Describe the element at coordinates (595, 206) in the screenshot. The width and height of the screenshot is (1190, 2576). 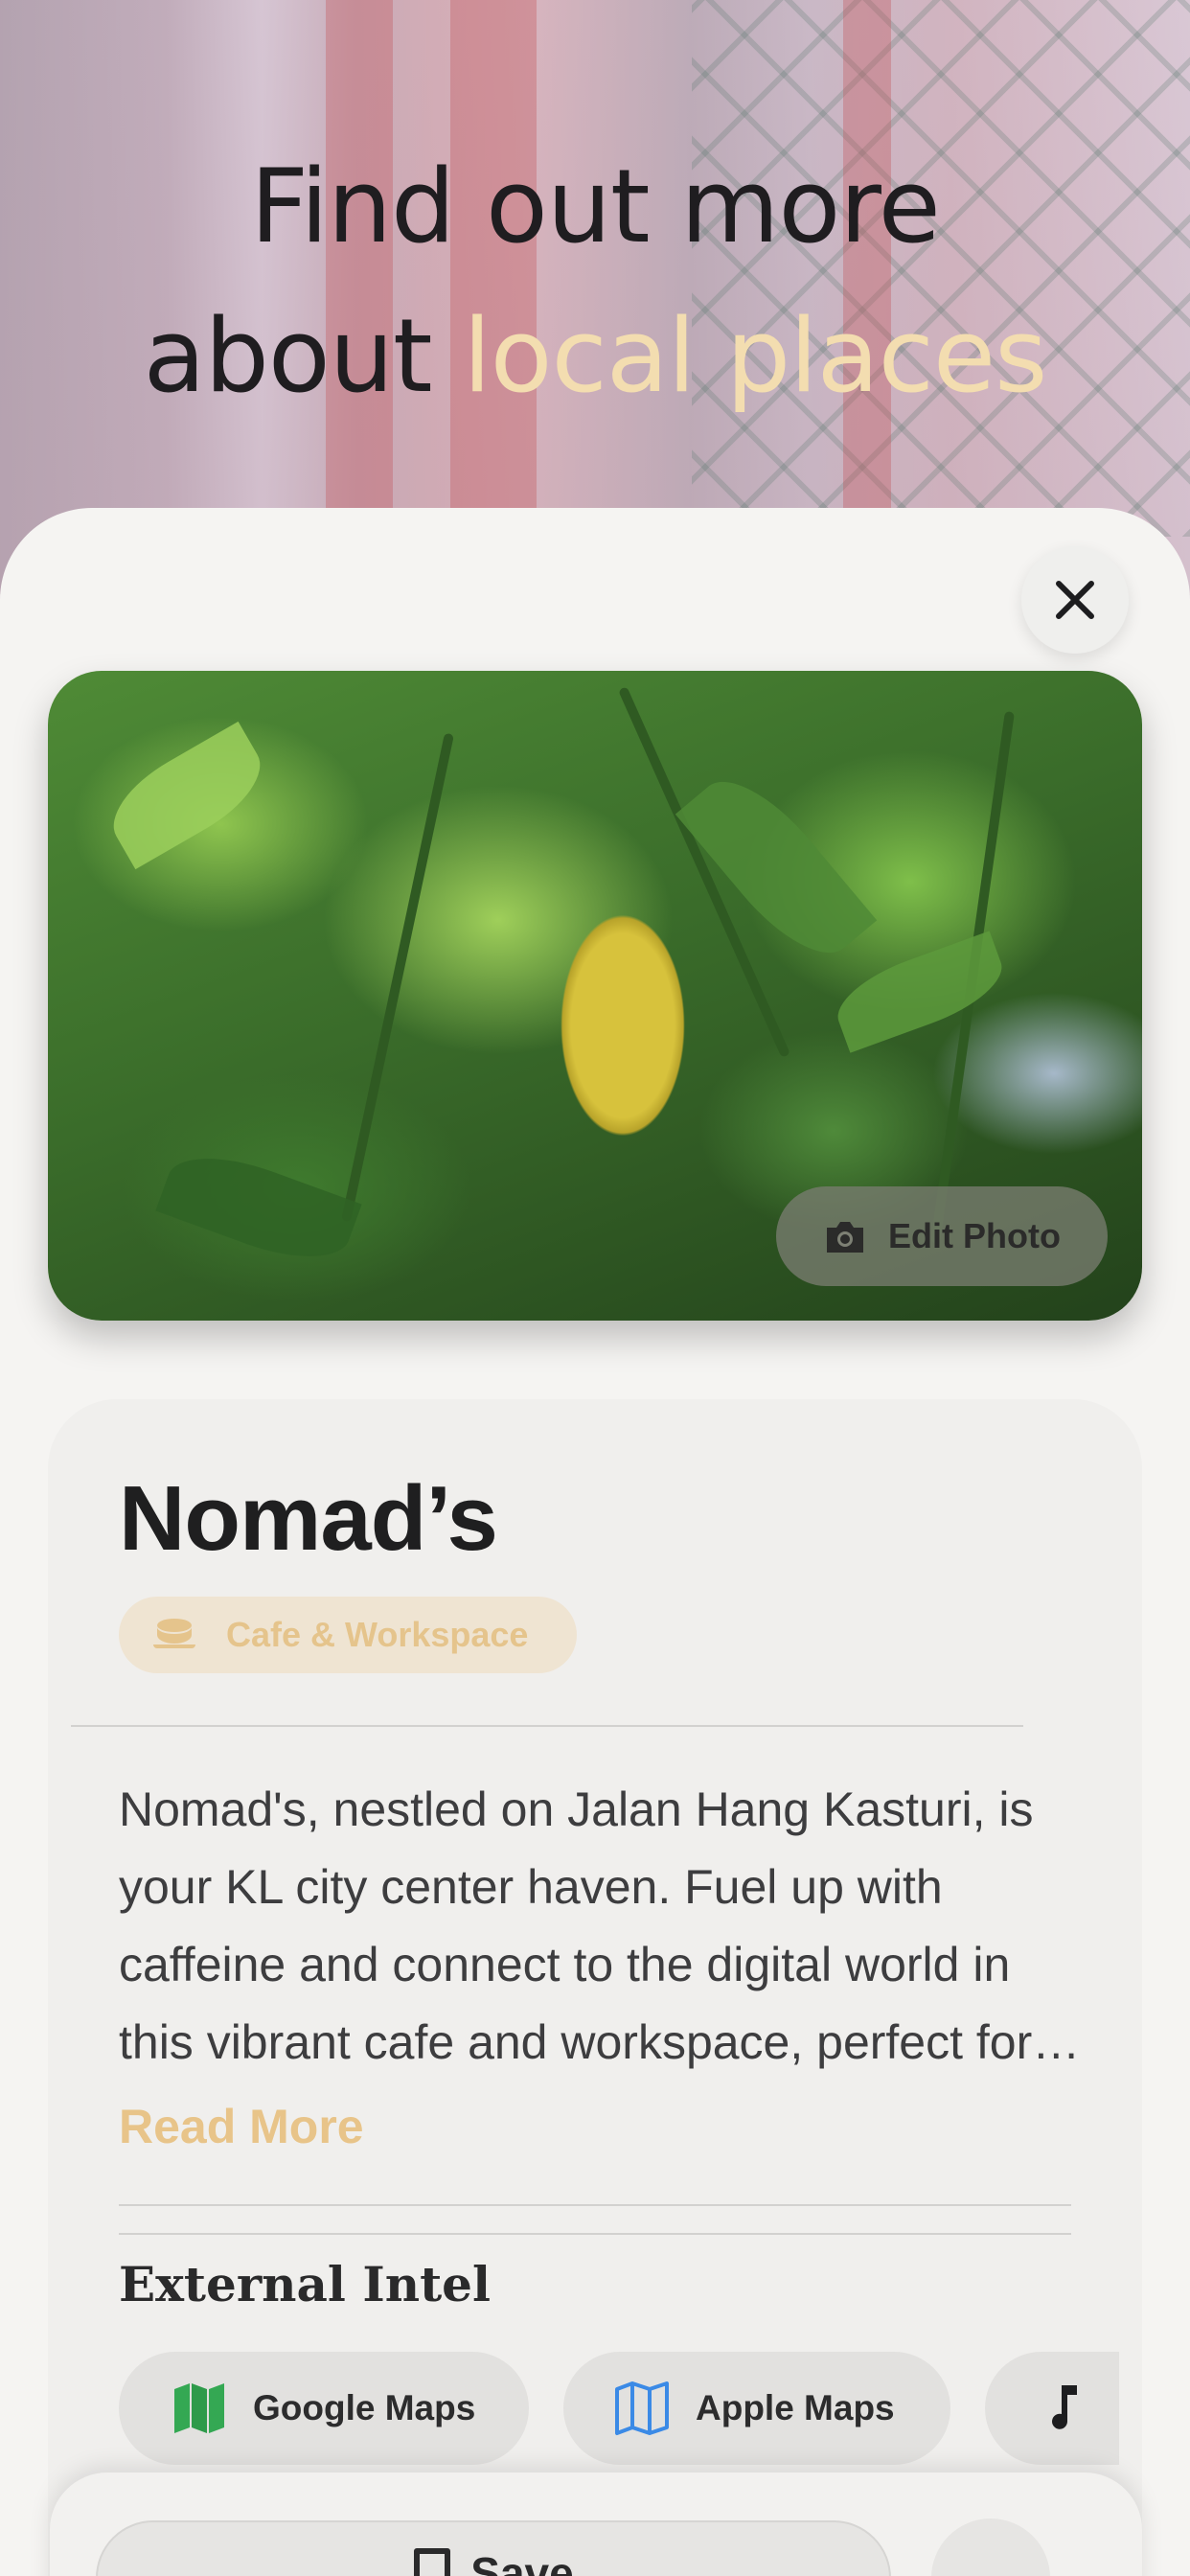
I see `hero-title-line1: Find out more` at that location.